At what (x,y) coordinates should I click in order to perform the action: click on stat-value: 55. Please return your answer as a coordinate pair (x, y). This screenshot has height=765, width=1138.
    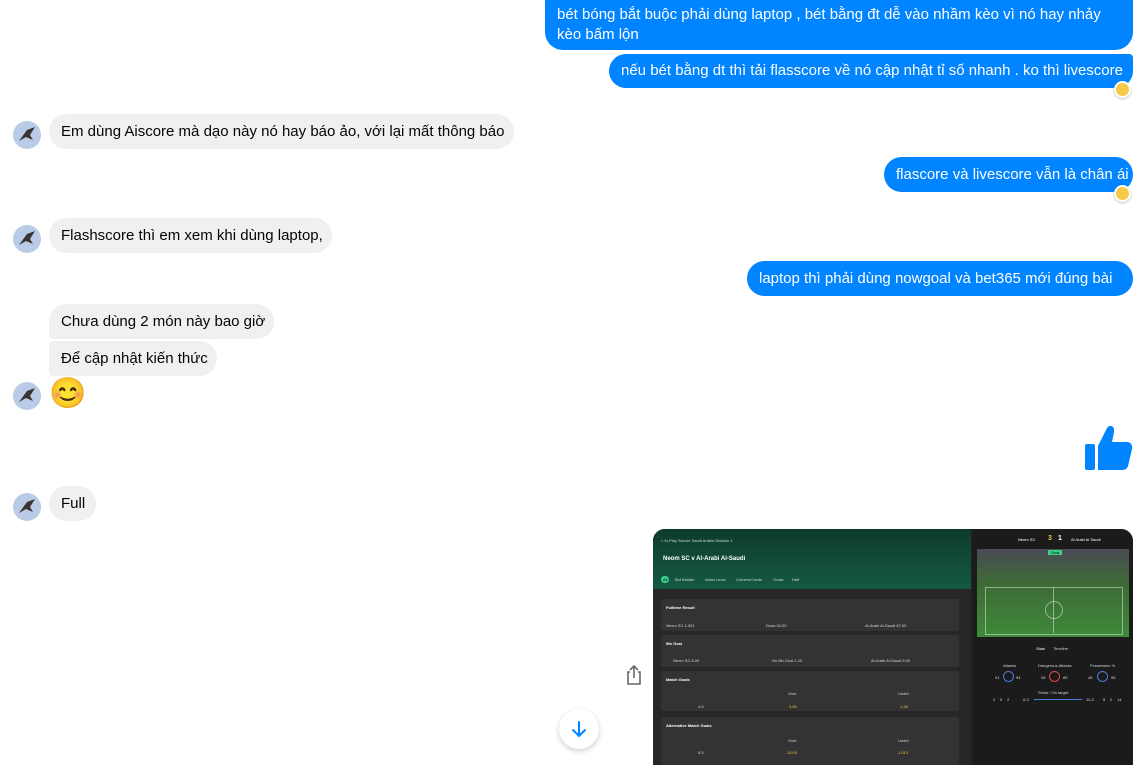
    Looking at the image, I should click on (1113, 677).